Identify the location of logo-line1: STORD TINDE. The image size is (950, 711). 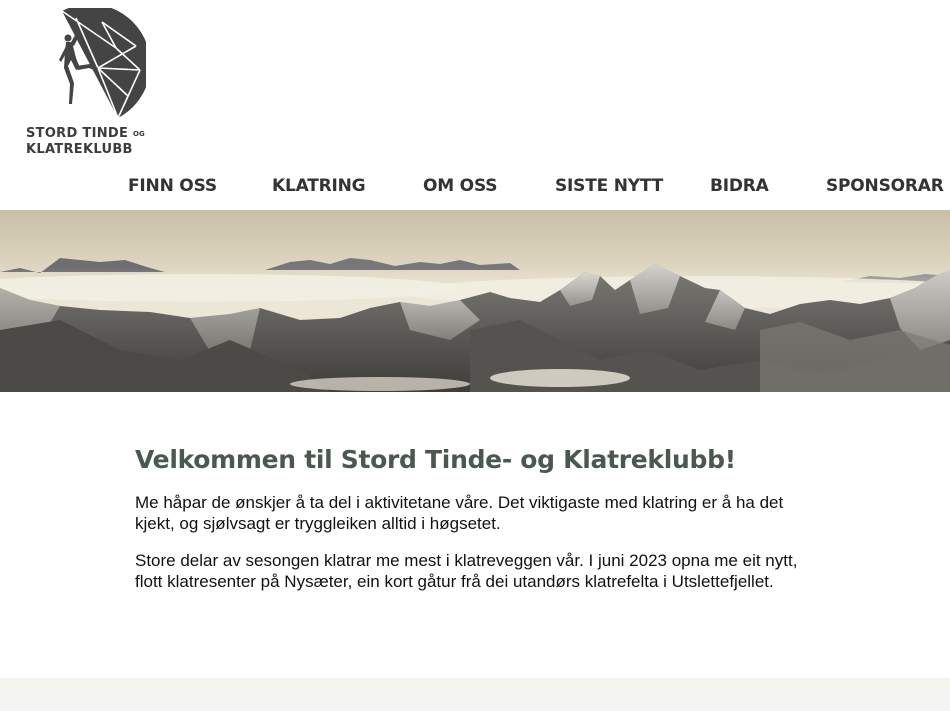
(77, 133).